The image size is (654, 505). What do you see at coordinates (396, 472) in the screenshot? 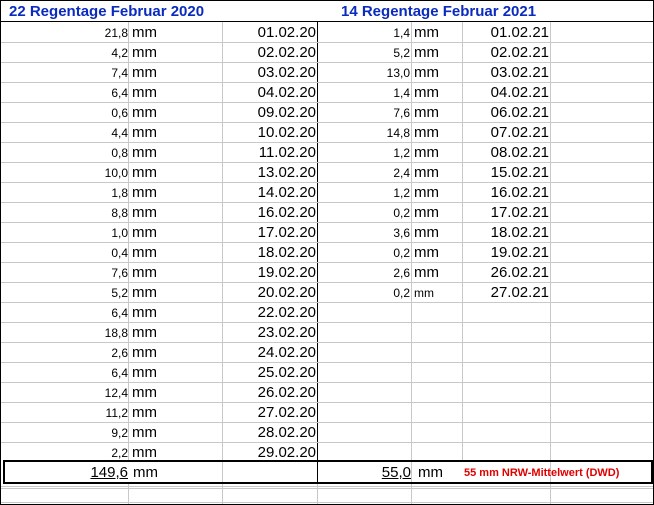
I see `total-2021: 55,0` at bounding box center [396, 472].